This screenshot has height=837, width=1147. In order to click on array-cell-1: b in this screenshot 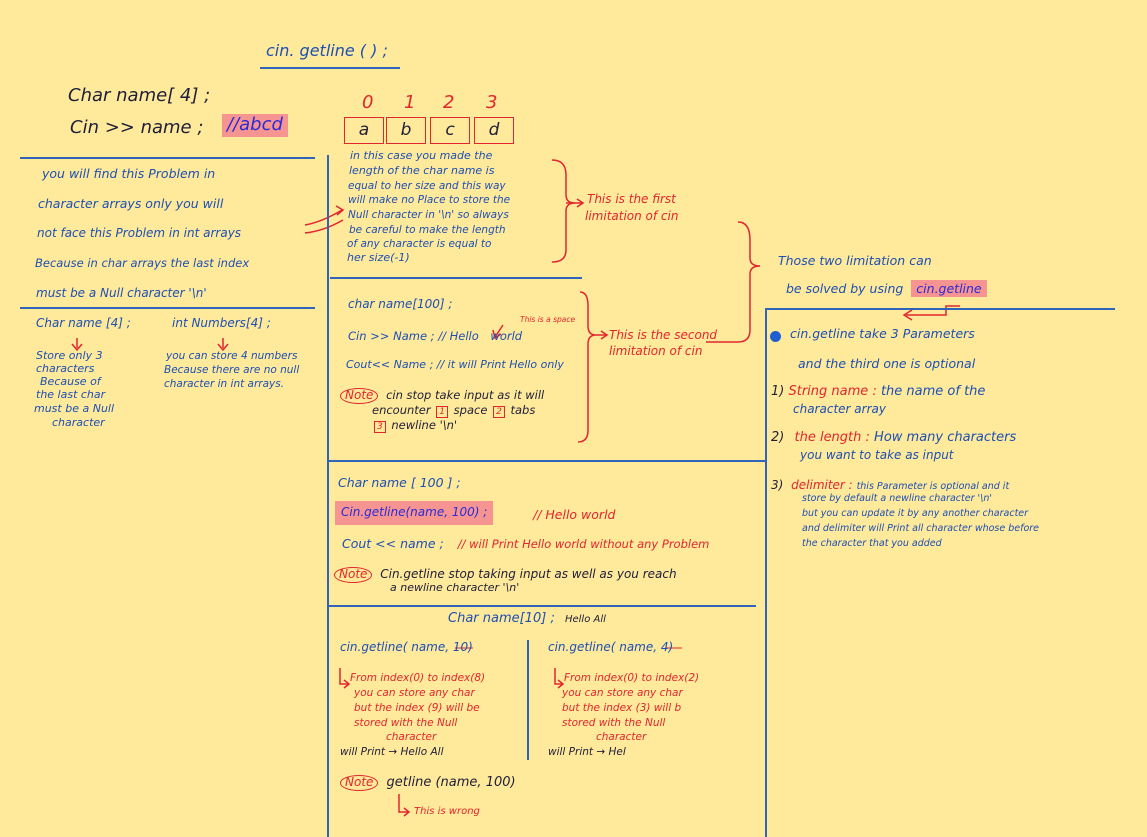, I will do `click(406, 130)`.